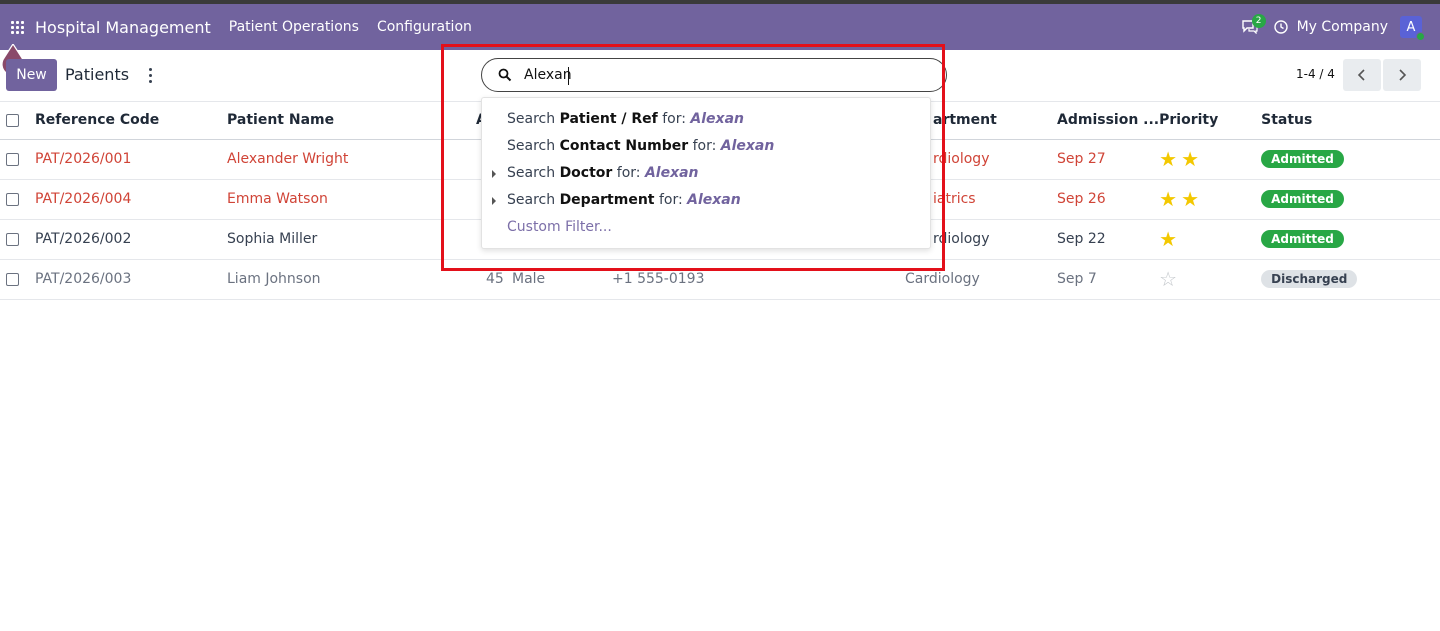 Image resolution: width=1440 pixels, height=631 pixels. I want to click on online-status-dot, so click(1420, 36).